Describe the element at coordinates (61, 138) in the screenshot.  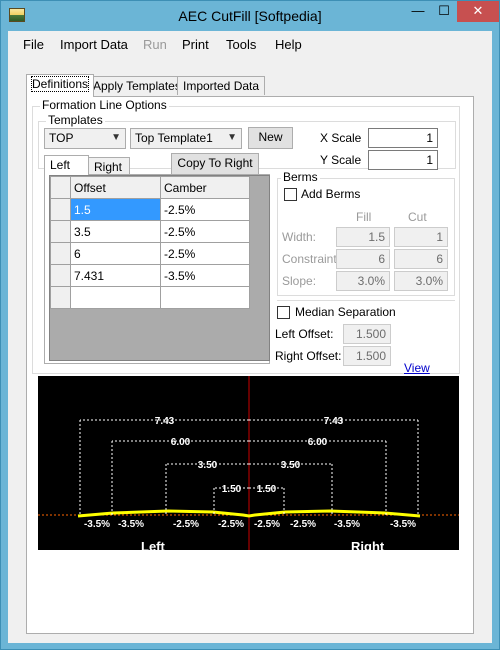
I see `template-type-value: TOP` at that location.